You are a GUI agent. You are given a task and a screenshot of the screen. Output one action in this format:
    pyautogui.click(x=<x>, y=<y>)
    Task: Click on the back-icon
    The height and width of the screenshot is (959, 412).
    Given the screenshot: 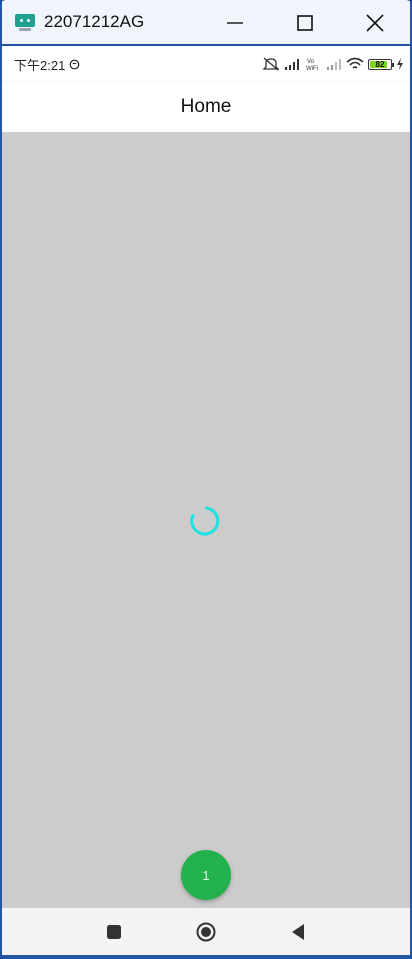 What is the action you would take?
    pyautogui.click(x=298, y=931)
    